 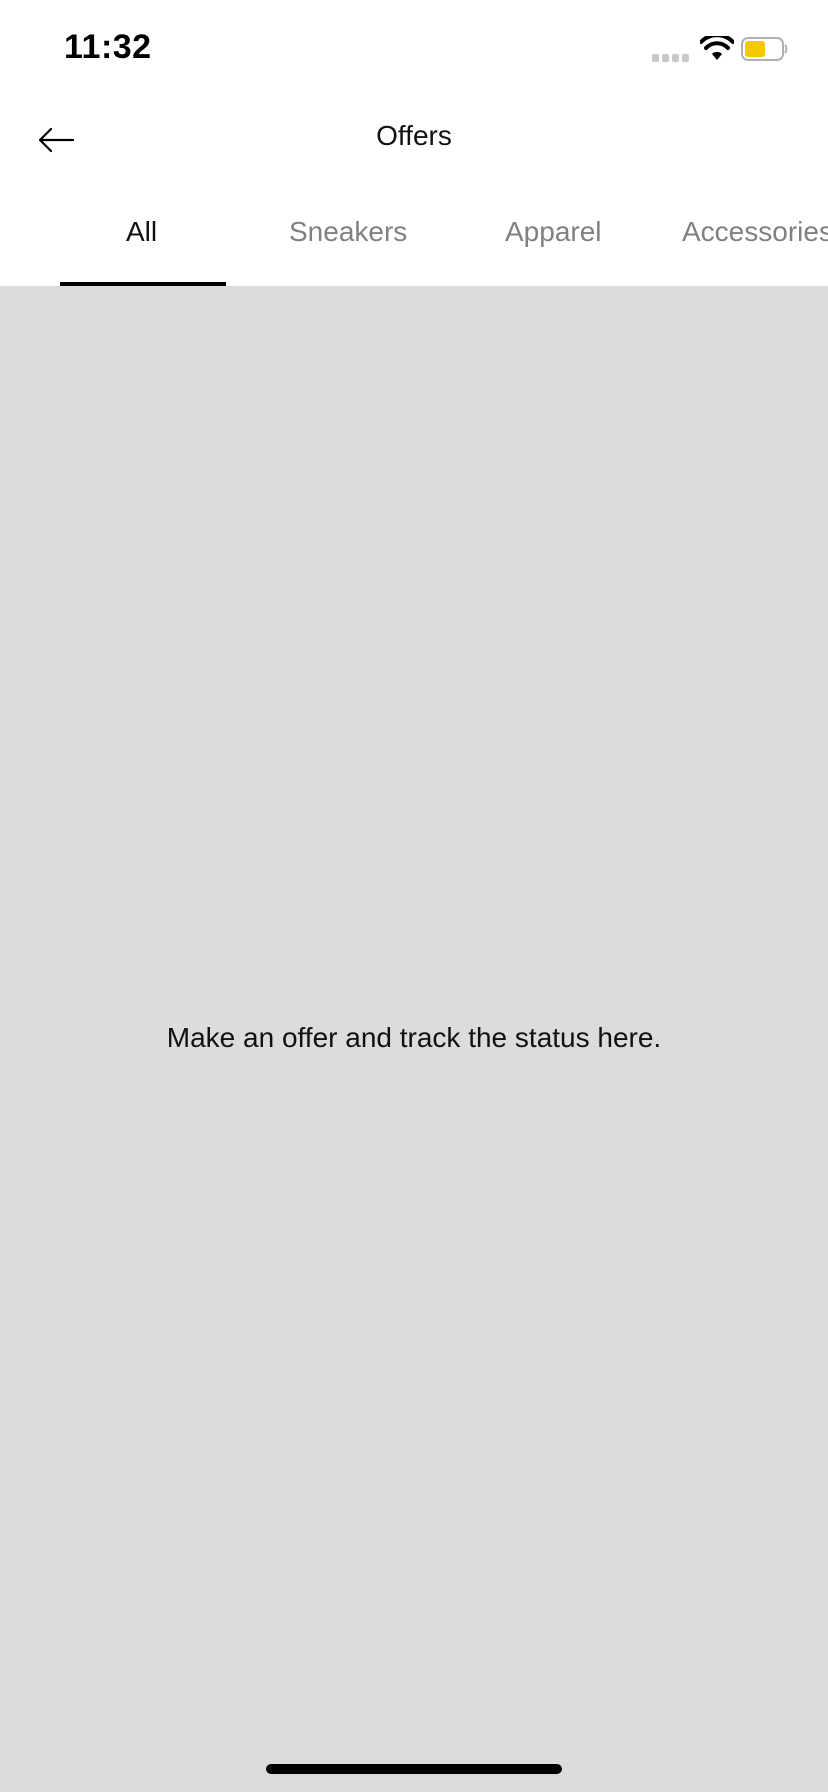 What do you see at coordinates (414, 50) in the screenshot?
I see `status-bar: 11:32` at bounding box center [414, 50].